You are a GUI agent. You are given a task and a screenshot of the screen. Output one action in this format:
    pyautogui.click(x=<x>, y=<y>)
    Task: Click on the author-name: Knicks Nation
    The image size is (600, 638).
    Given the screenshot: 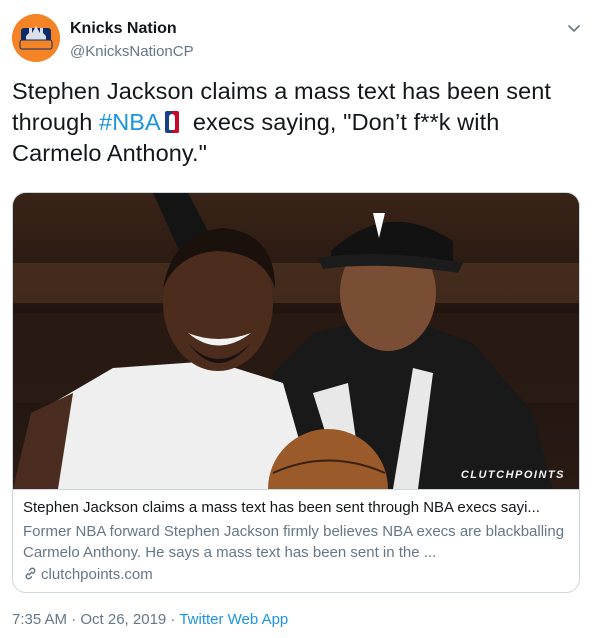 What is the action you would take?
    pyautogui.click(x=123, y=29)
    